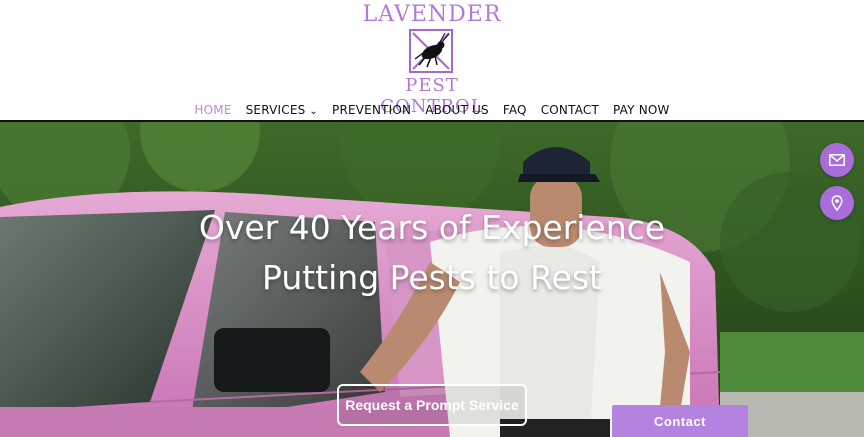 Image resolution: width=864 pixels, height=437 pixels. What do you see at coordinates (570, 110) in the screenshot?
I see `nav-contact: CONTACT` at bounding box center [570, 110].